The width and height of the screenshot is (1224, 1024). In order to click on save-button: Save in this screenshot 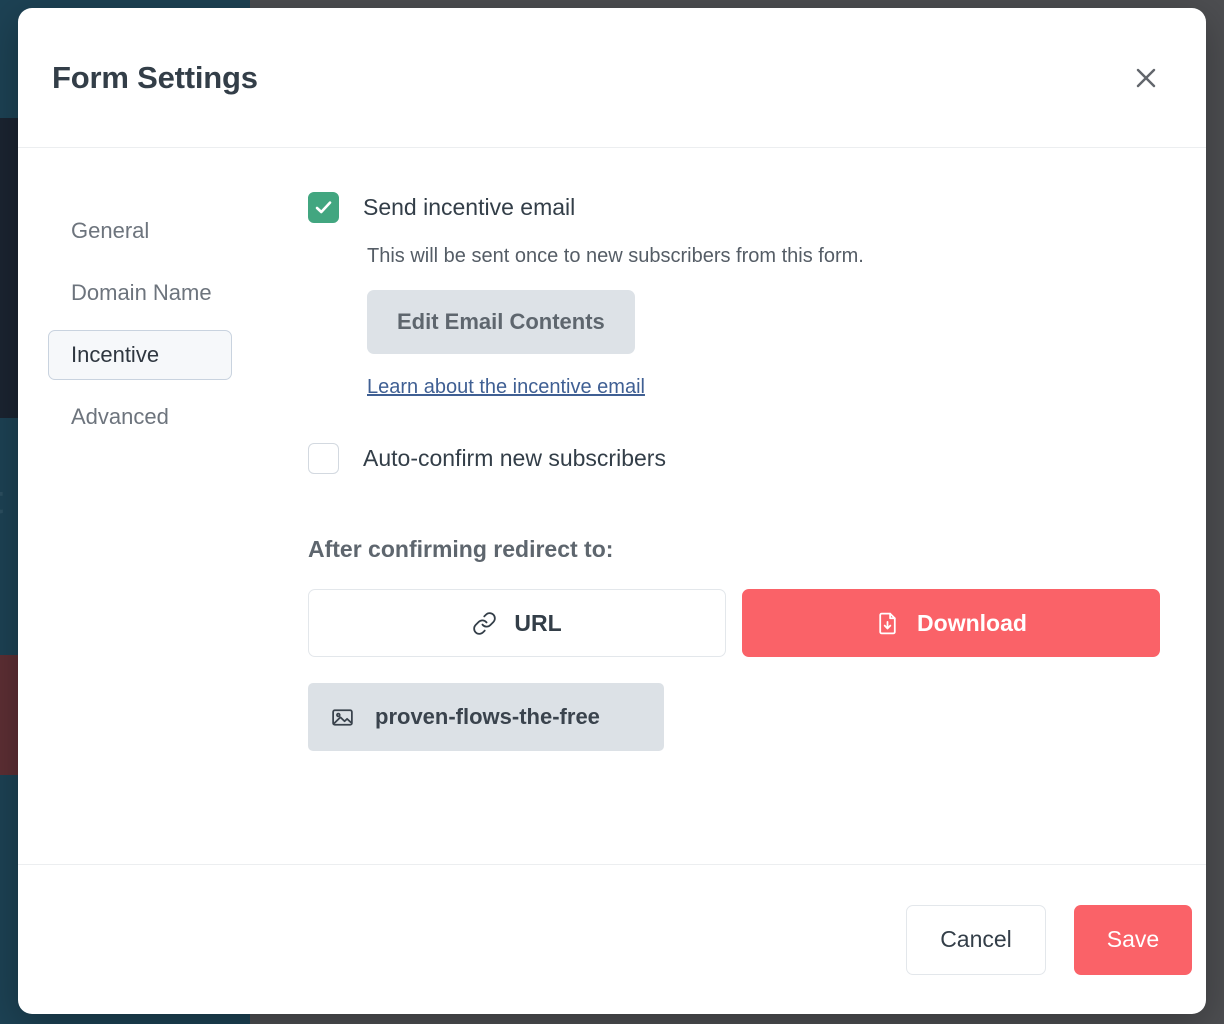, I will do `click(1133, 939)`.